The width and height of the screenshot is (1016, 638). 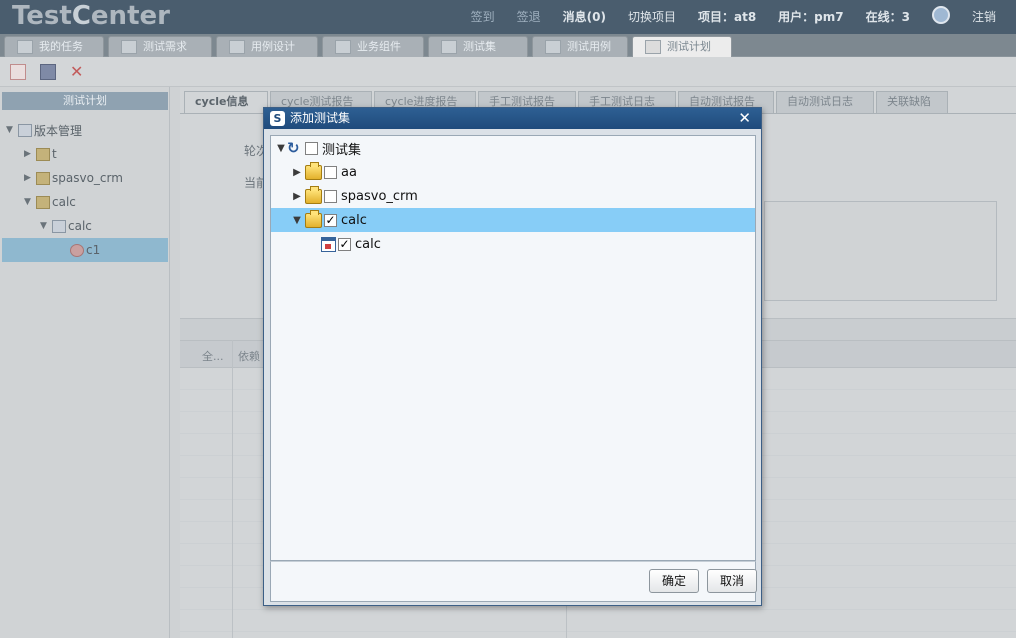 What do you see at coordinates (880, 251) in the screenshot?
I see `description-box` at bounding box center [880, 251].